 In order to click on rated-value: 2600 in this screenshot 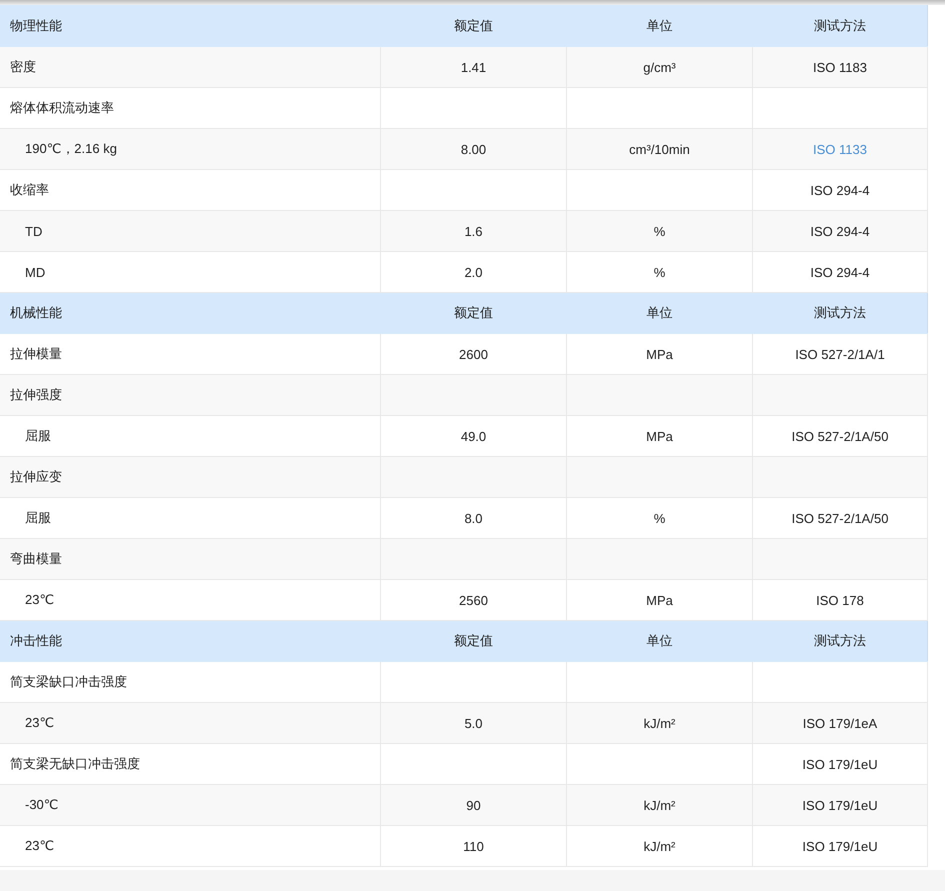, I will do `click(473, 354)`.